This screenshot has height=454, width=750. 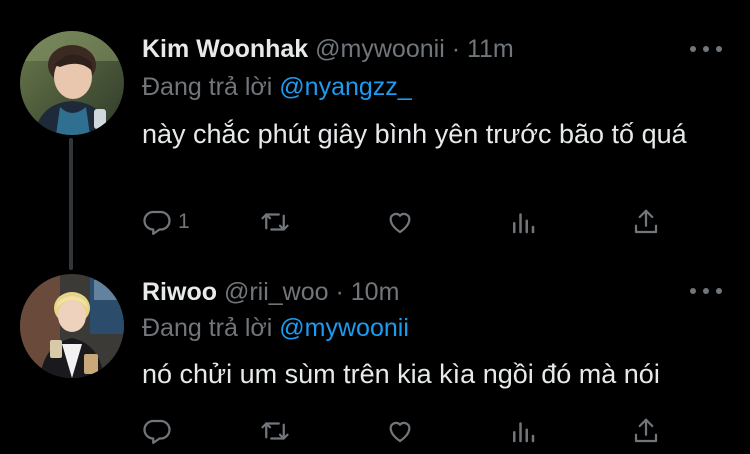 What do you see at coordinates (276, 292) in the screenshot?
I see `author-handle: @rii_woo` at bounding box center [276, 292].